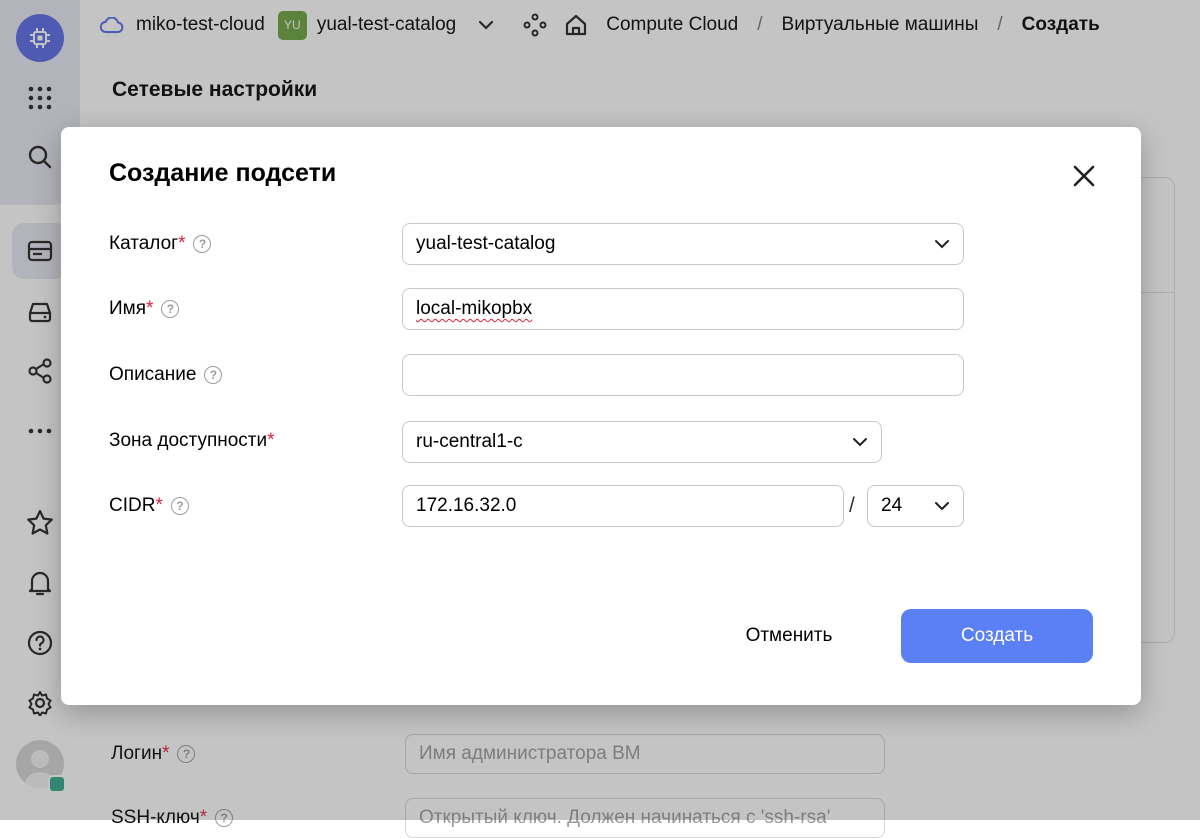  What do you see at coordinates (223, 173) in the screenshot?
I see `dialog-title: Создание подсети` at bounding box center [223, 173].